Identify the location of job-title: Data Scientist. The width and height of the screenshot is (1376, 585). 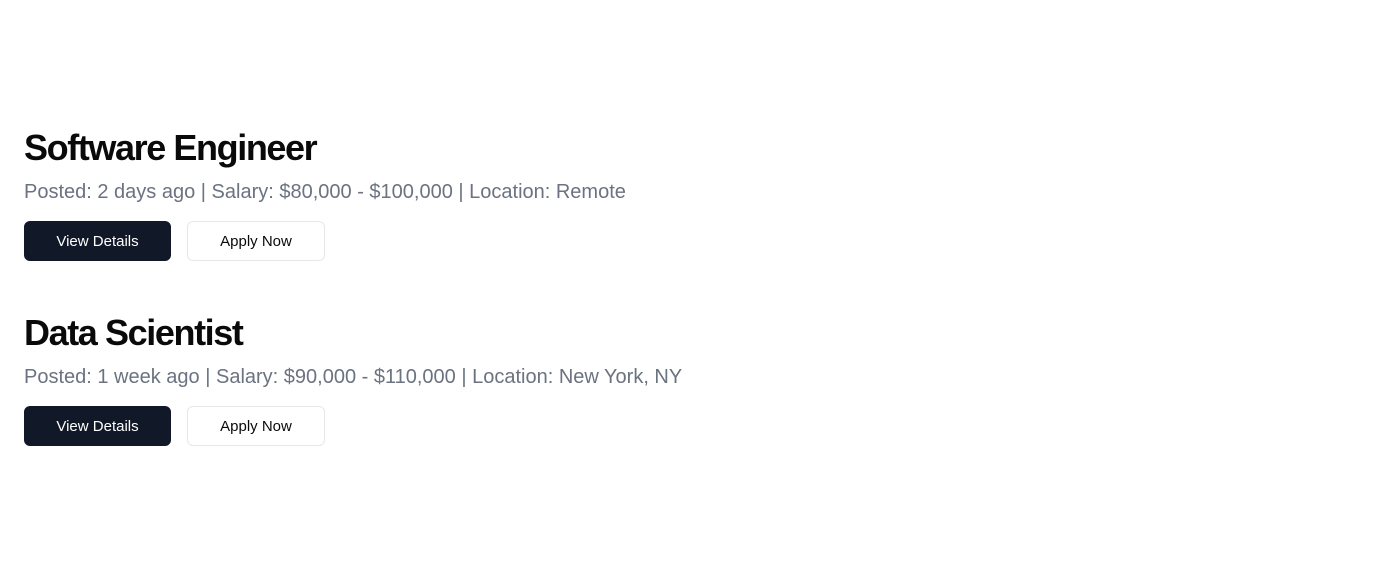
(134, 332).